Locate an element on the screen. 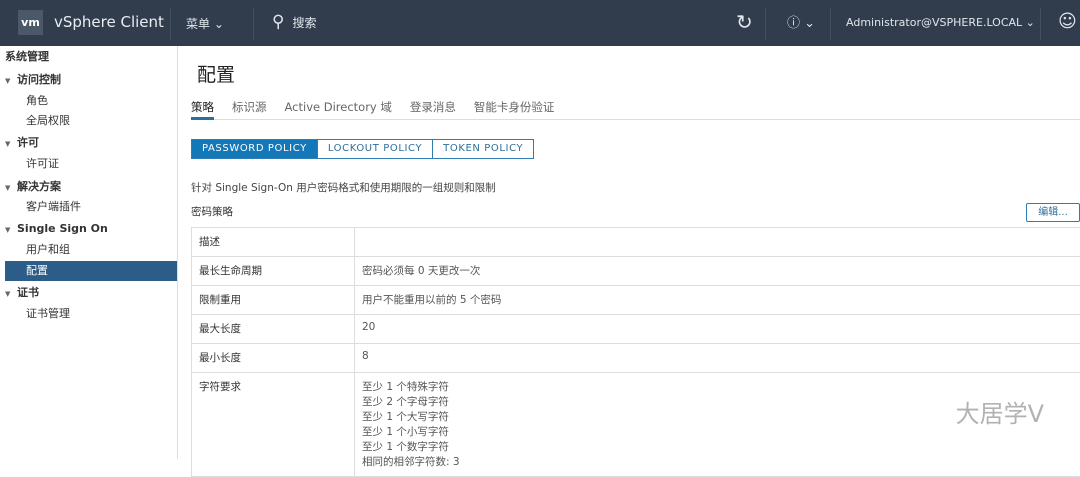 Image resolution: width=1080 pixels, height=477 pixels. sidebar-item-cert-management: 证书管理 is located at coordinates (88, 314).